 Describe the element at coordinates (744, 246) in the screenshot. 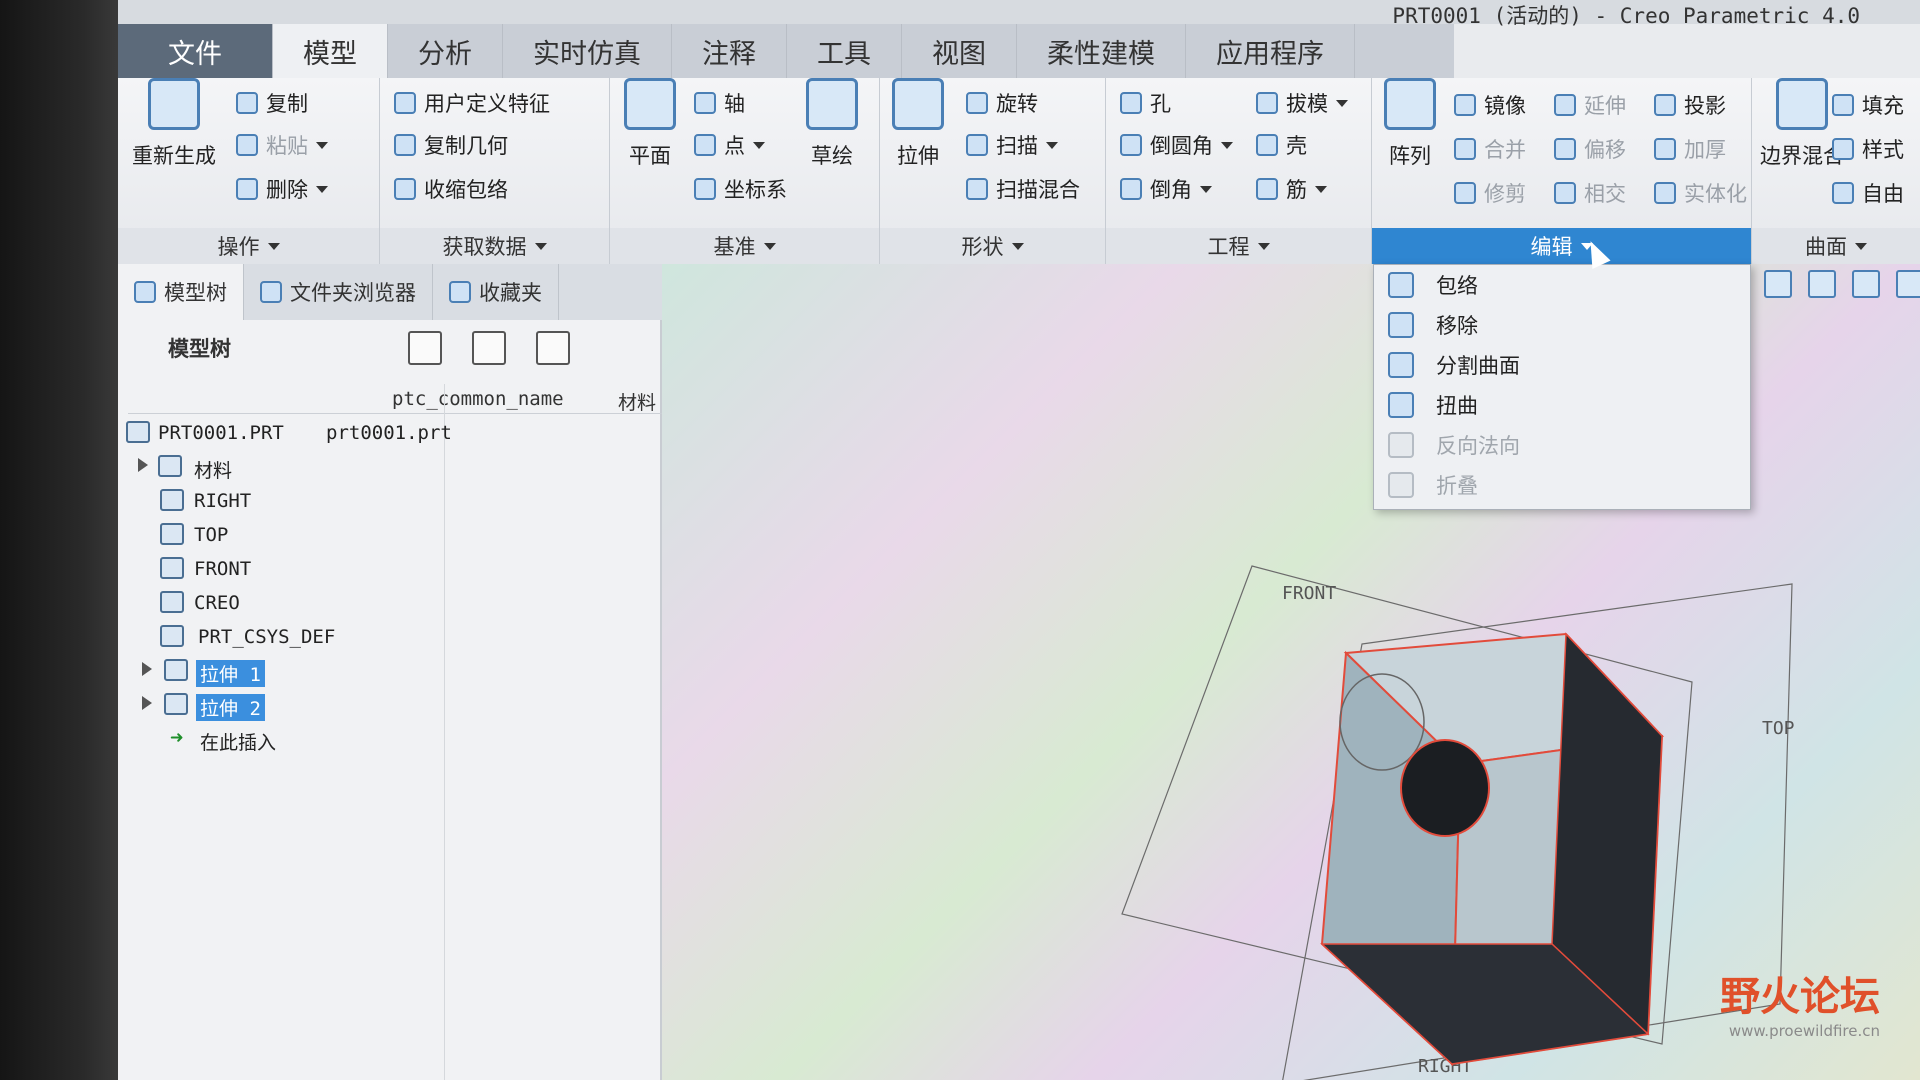

I see `group-caption-datum: 基准` at that location.